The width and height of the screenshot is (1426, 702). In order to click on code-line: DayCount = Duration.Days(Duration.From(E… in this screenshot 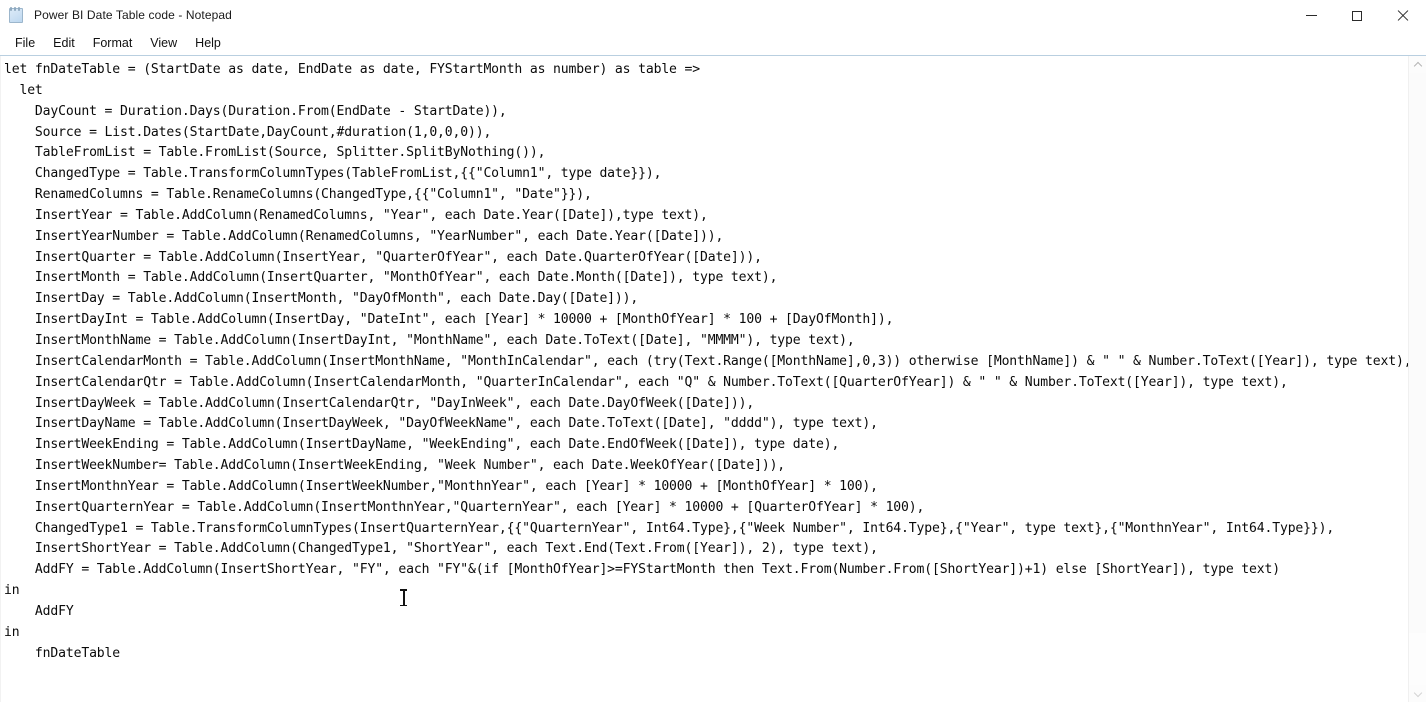, I will do `click(255, 111)`.